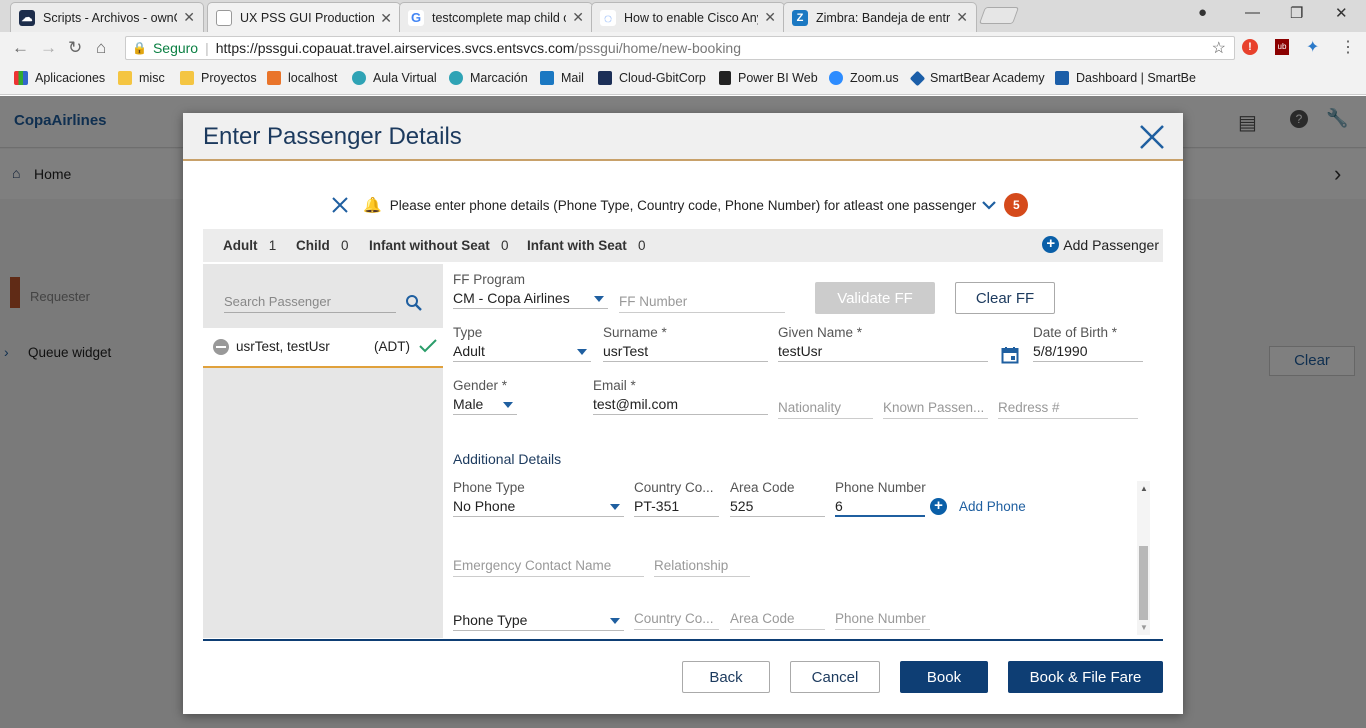 This screenshot has height=728, width=1366. What do you see at coordinates (522, 343) in the screenshot?
I see `type-select: Type Adult` at bounding box center [522, 343].